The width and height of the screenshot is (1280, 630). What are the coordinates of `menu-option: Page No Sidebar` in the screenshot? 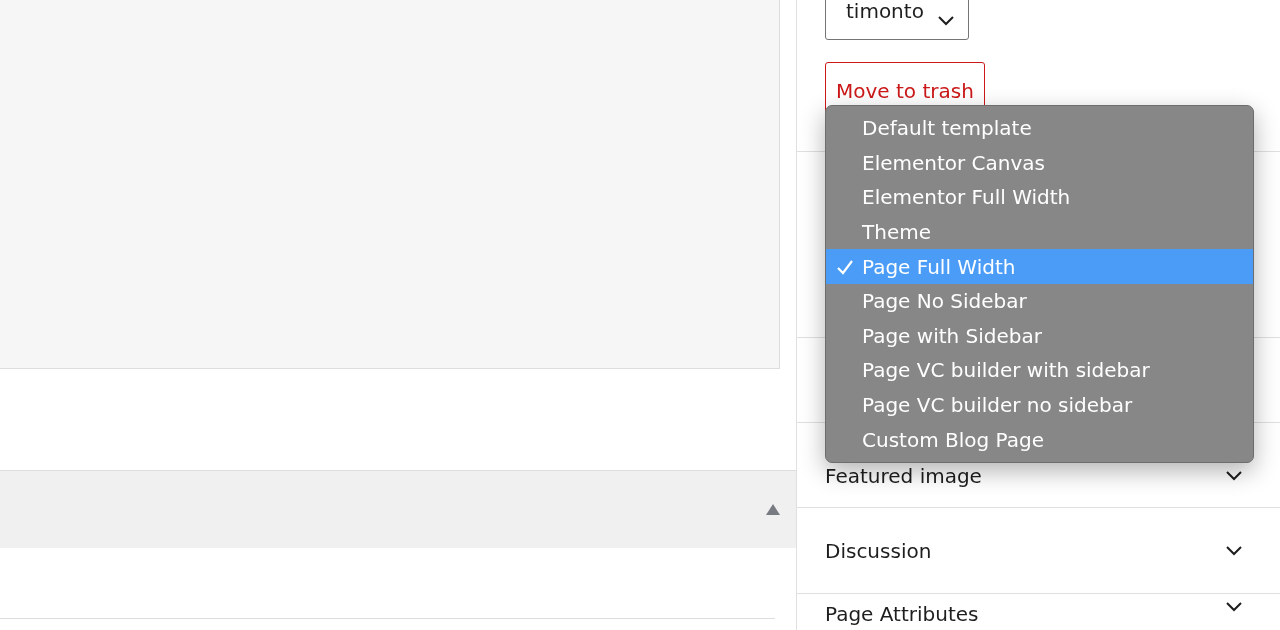 It's located at (1039, 301).